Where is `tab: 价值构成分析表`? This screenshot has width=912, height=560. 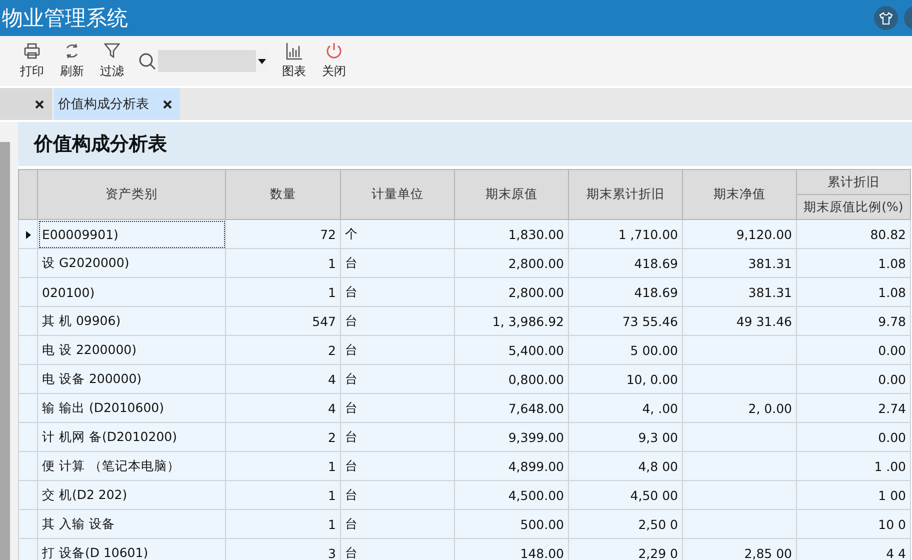
tab: 价值构成分析表 is located at coordinates (117, 104).